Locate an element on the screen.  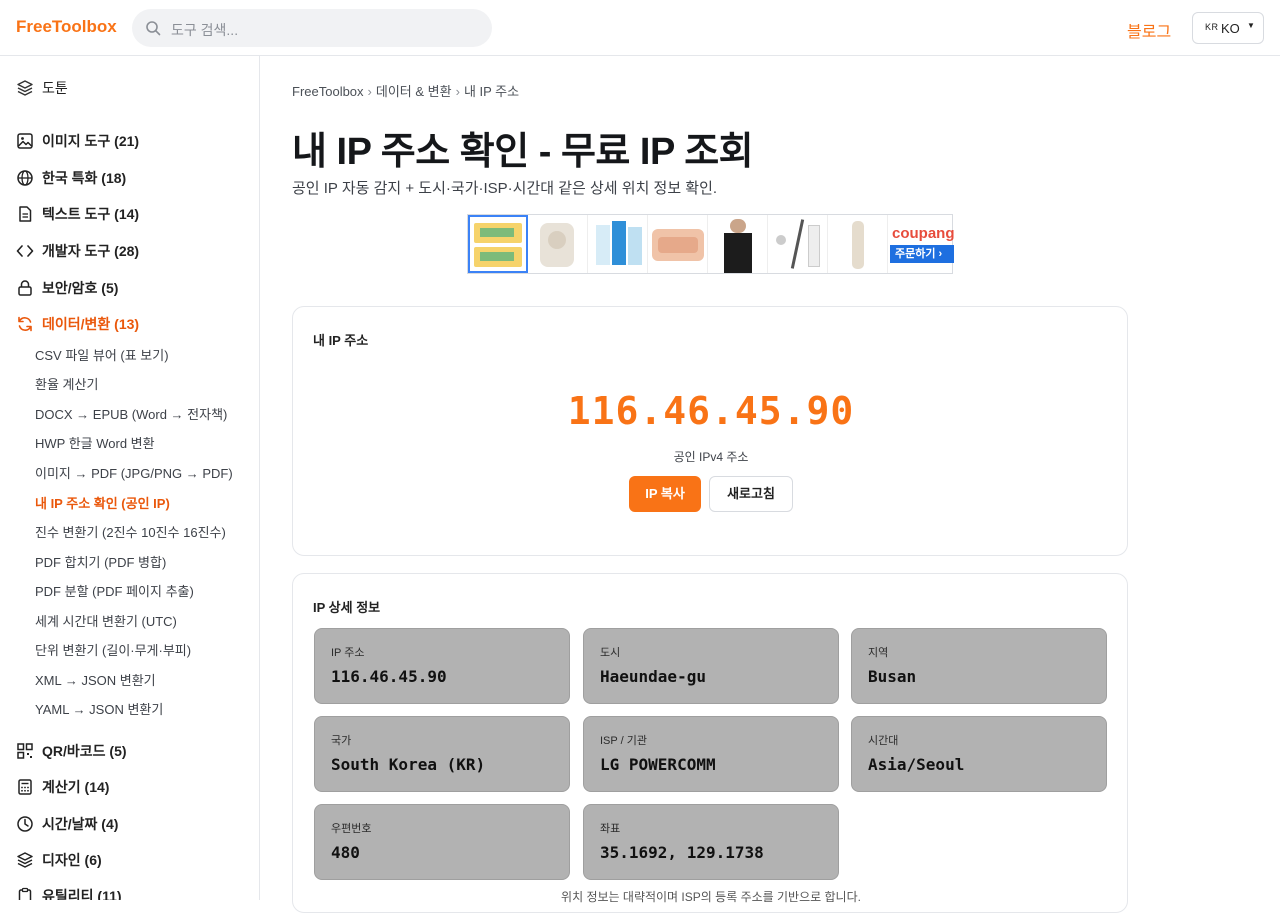
qr-icon is located at coordinates (25, 751).